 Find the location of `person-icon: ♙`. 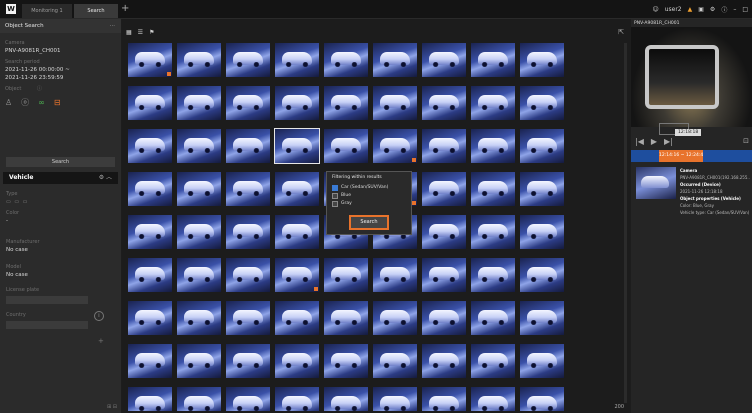

person-icon: ♙ is located at coordinates (8, 102).